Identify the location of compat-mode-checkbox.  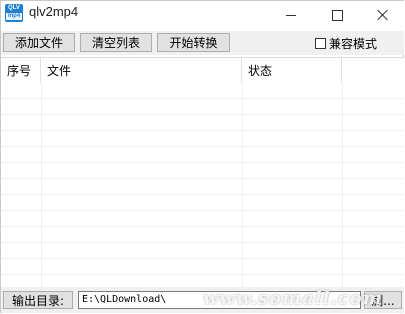
(320, 43).